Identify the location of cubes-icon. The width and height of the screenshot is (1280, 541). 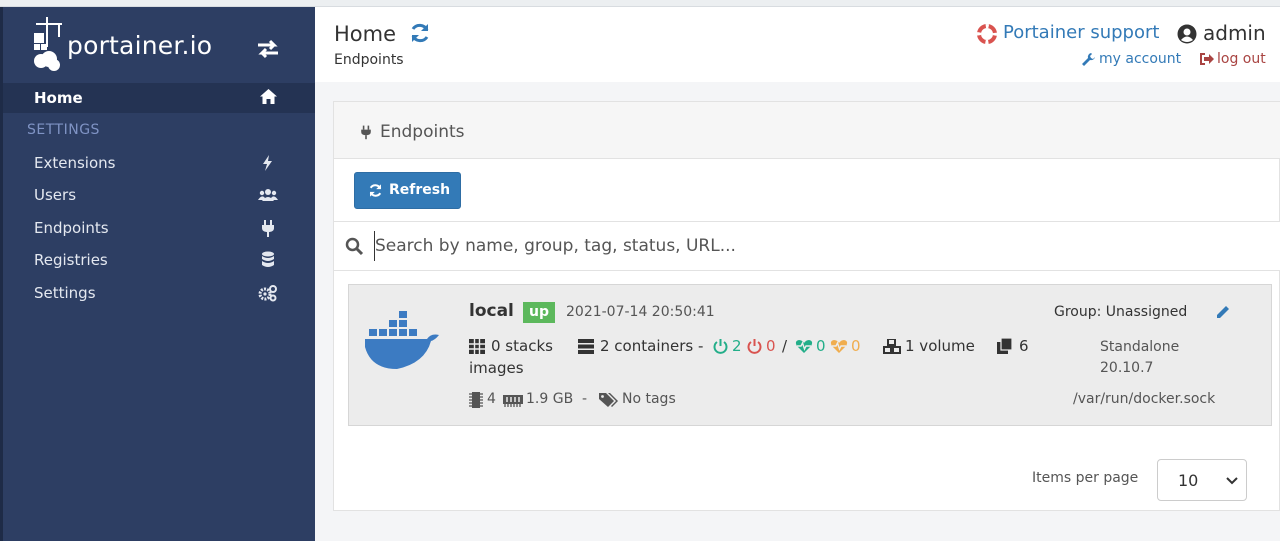
(892, 346).